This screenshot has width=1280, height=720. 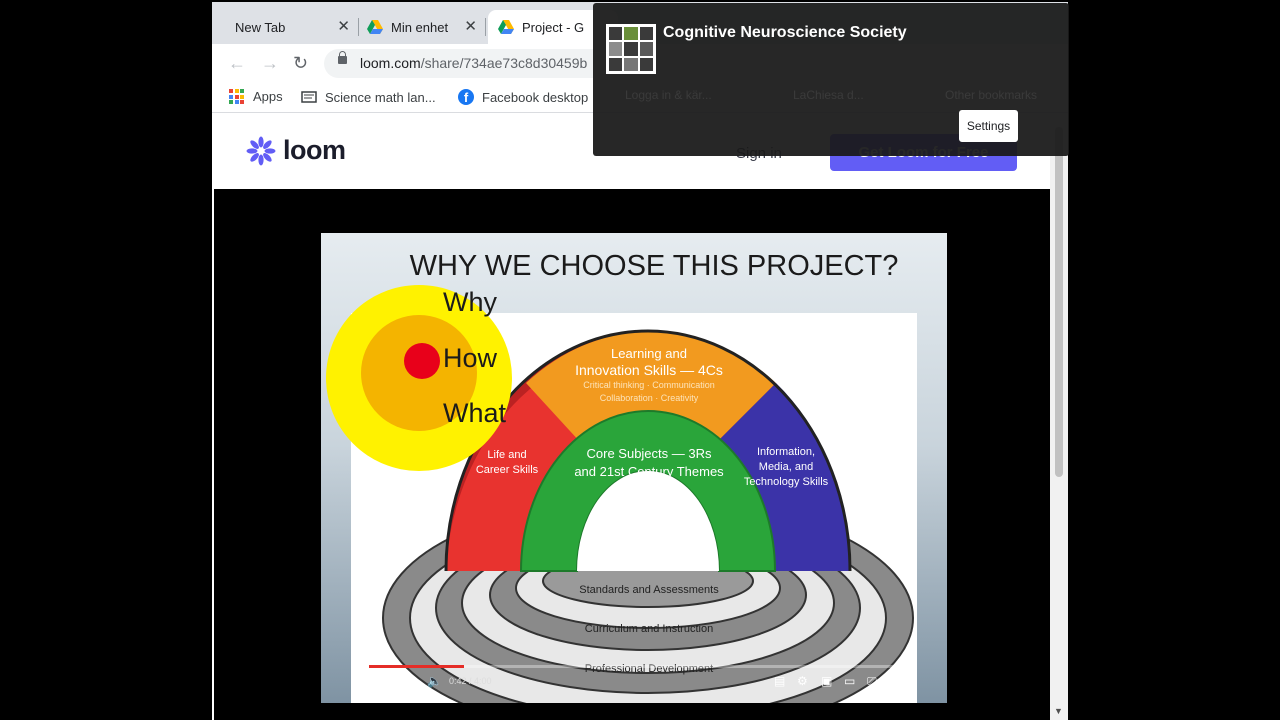 What do you see at coordinates (535, 97) in the screenshot?
I see `bookmark-label: Facebook desktop` at bounding box center [535, 97].